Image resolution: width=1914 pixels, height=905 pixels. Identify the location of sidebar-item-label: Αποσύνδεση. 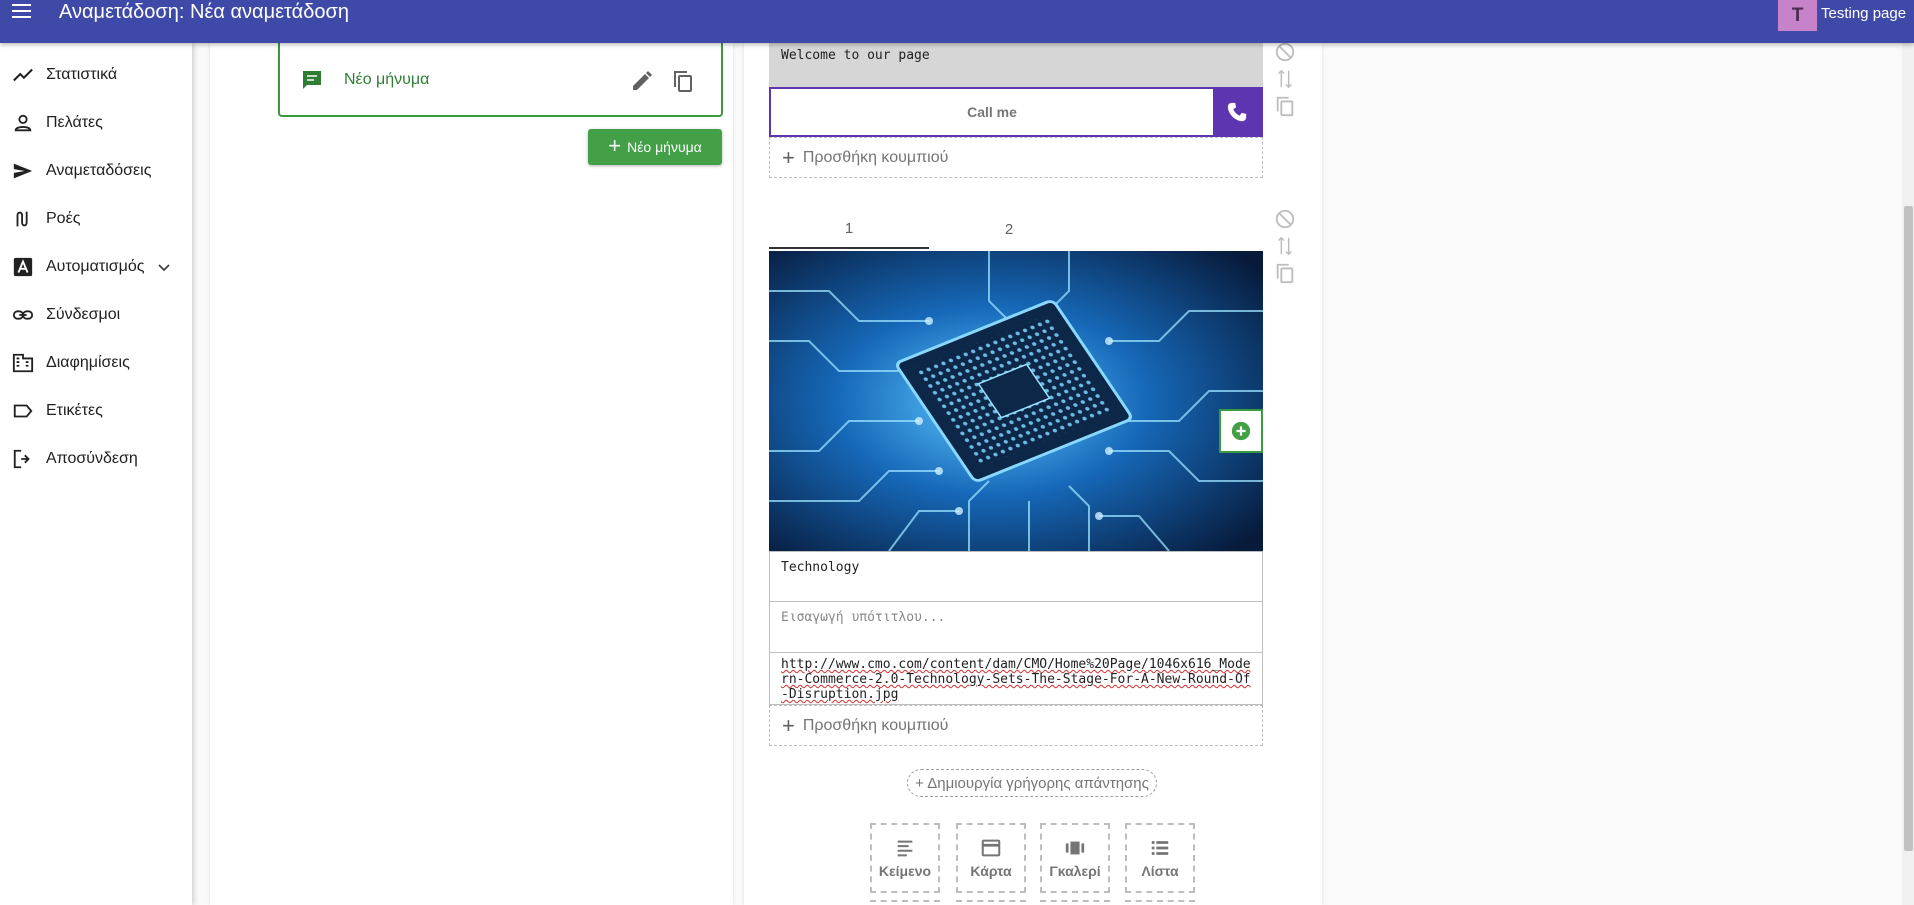
(92, 458).